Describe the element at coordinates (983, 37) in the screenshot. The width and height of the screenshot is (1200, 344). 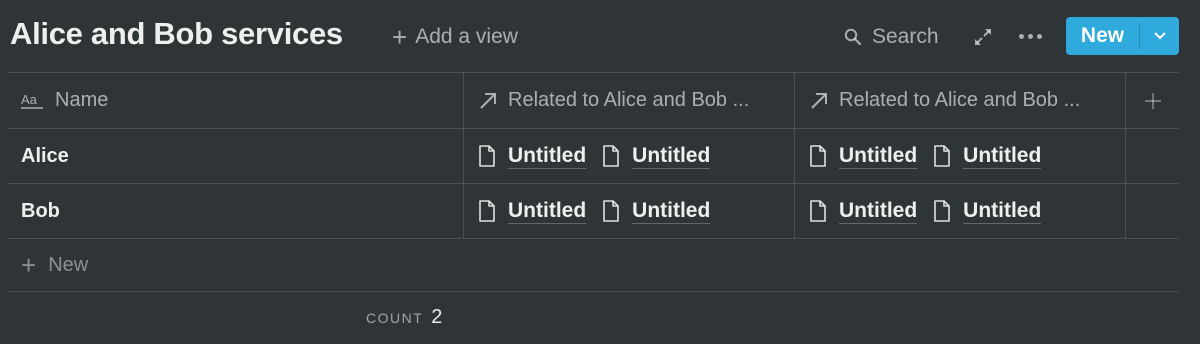
I see `expand-icon` at that location.